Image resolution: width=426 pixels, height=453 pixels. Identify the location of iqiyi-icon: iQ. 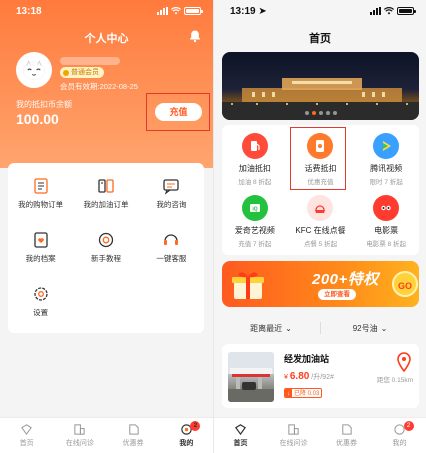
(254, 208).